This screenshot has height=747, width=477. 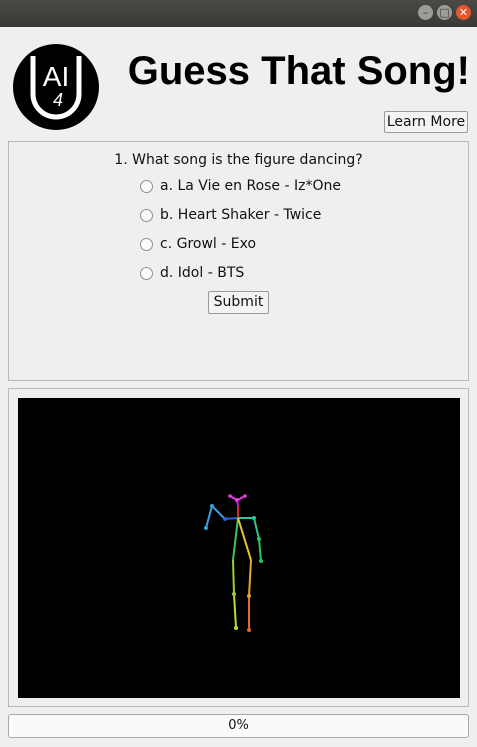 I want to click on page-title: Guess That Song!, so click(x=298, y=71).